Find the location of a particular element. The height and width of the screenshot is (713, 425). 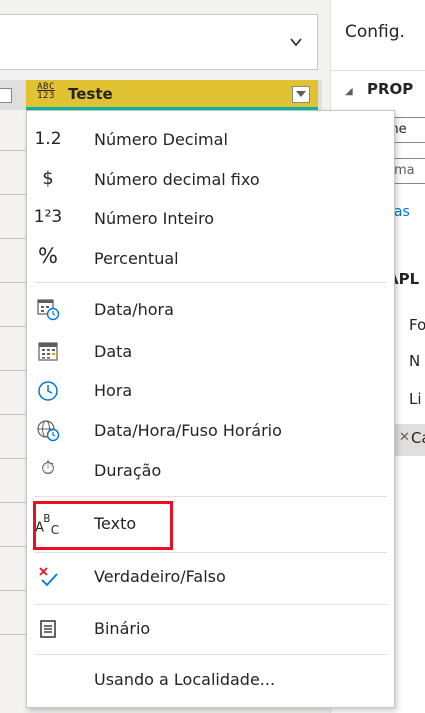

menu-item-label: Número Inteiro is located at coordinates (154, 218).